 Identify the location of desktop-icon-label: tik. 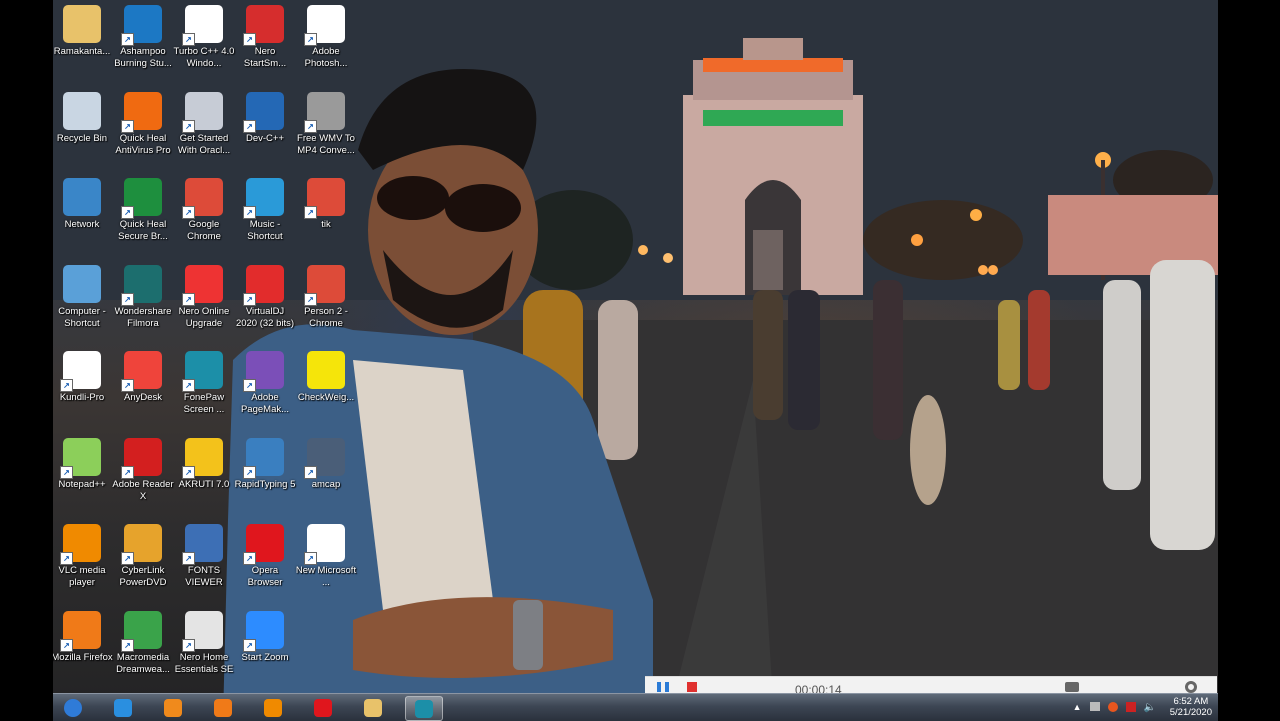
(326, 224).